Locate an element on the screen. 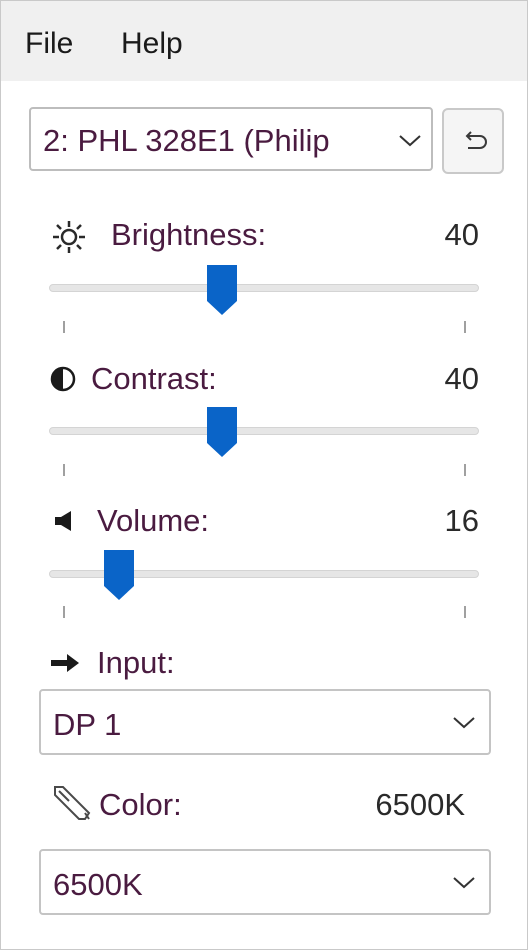  contrast-icon is located at coordinates (63, 379).